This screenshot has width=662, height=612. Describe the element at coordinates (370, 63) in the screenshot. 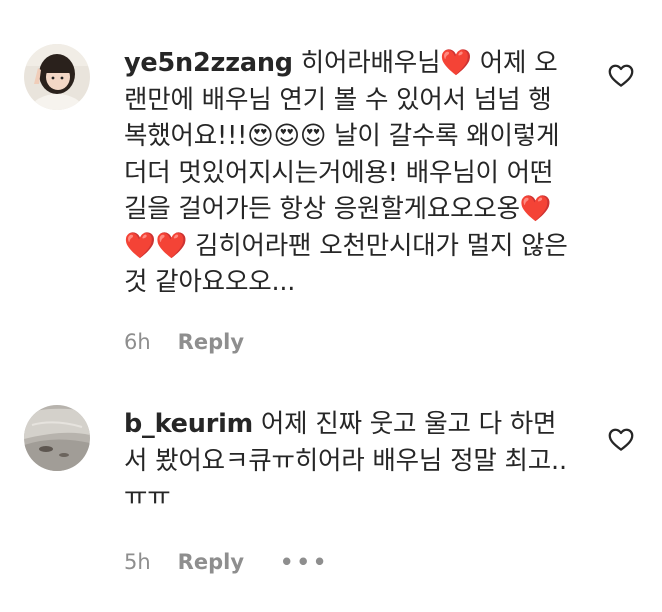

I see `comment-body-segment: 히어라배우님` at that location.